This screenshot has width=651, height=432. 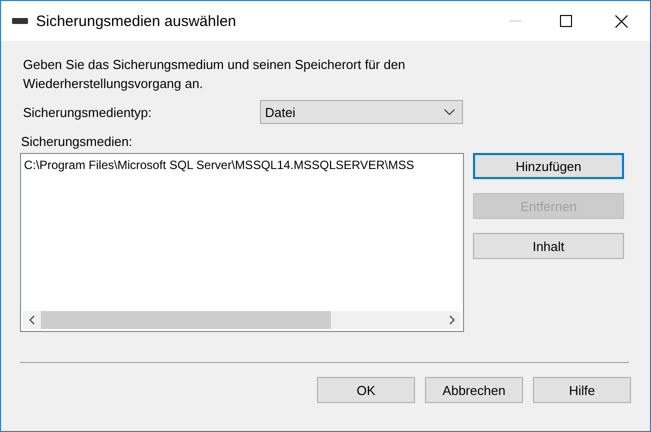 What do you see at coordinates (20, 21) in the screenshot?
I see `drive-icon` at bounding box center [20, 21].